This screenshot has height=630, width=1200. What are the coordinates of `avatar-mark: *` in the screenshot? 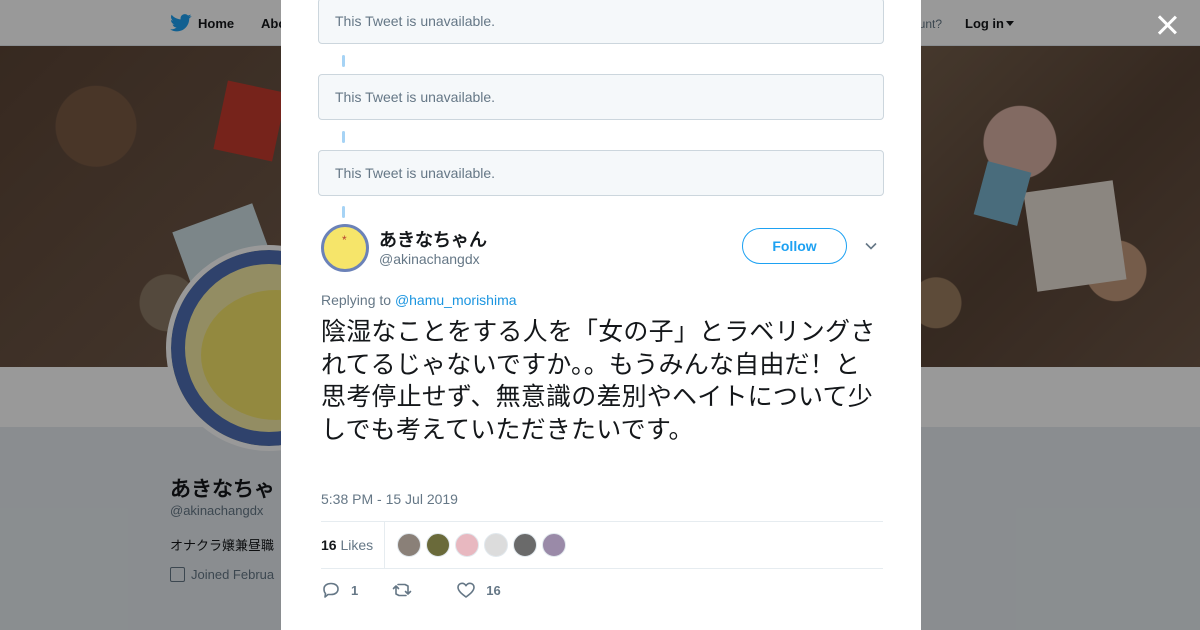 It's located at (344, 240).